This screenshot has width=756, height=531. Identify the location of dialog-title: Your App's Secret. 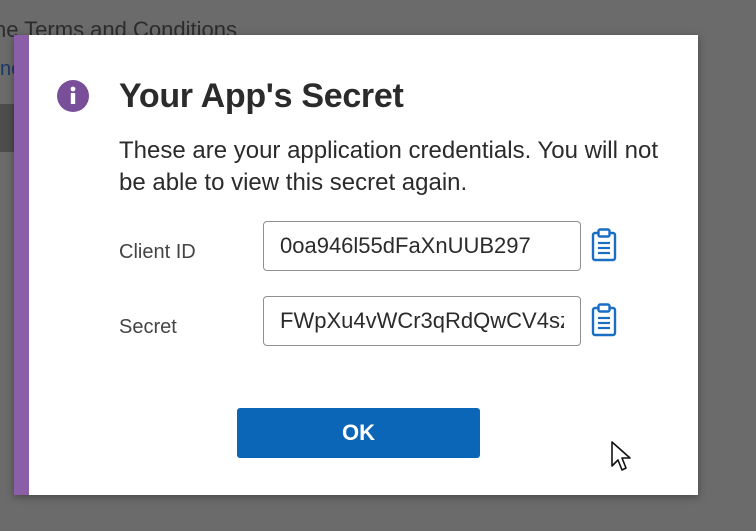
(261, 96).